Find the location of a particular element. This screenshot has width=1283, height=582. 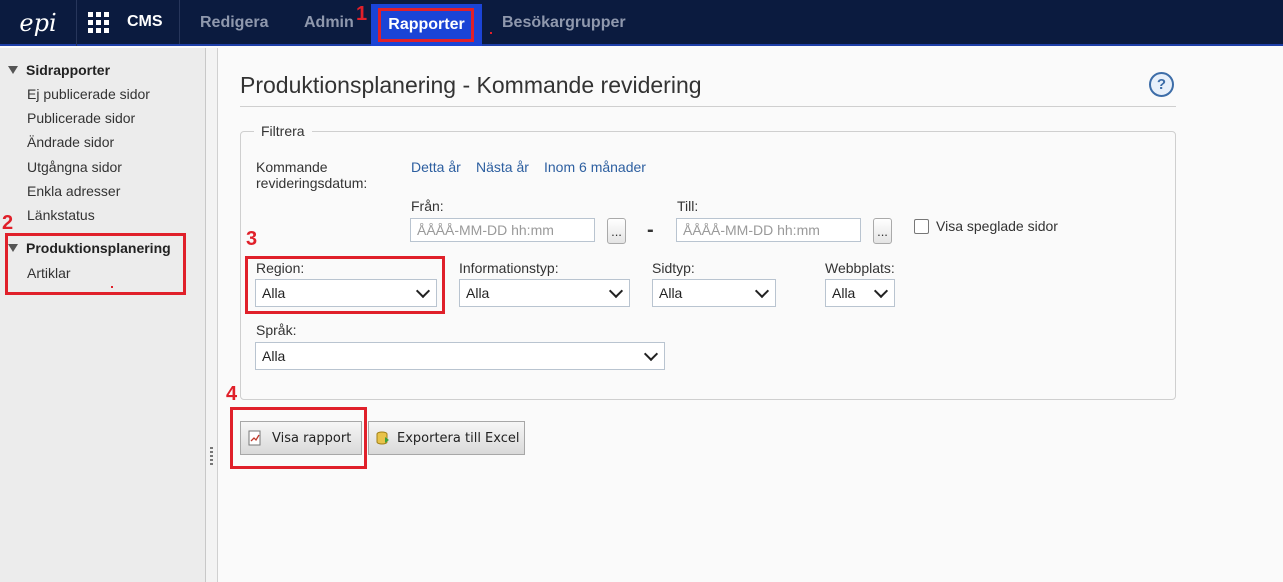

sidebar-group-sidrapporter: Sidrapporter is located at coordinates (59, 70).